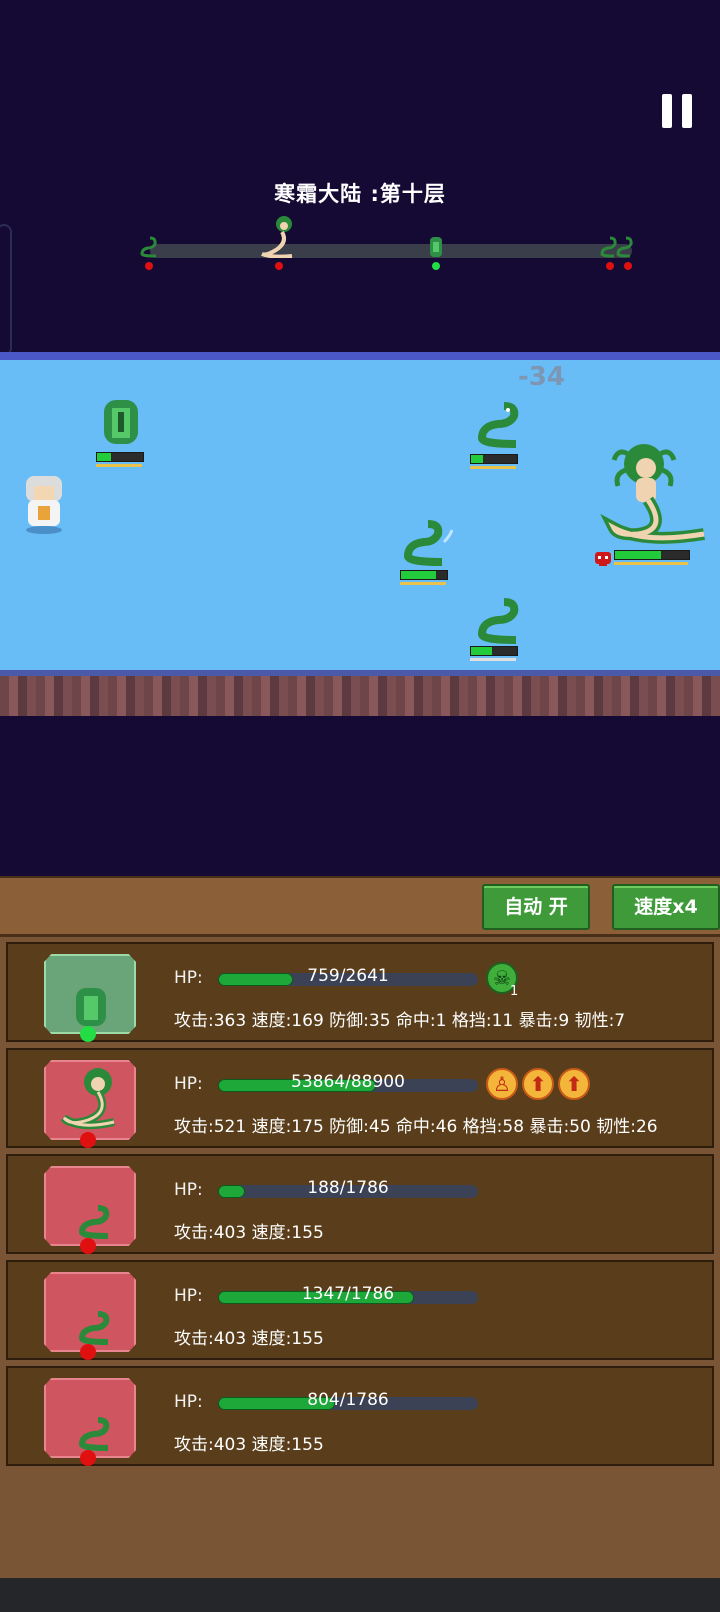 The height and width of the screenshot is (1612, 720). Describe the element at coordinates (667, 111) in the screenshot. I see `pause-icon` at that location.